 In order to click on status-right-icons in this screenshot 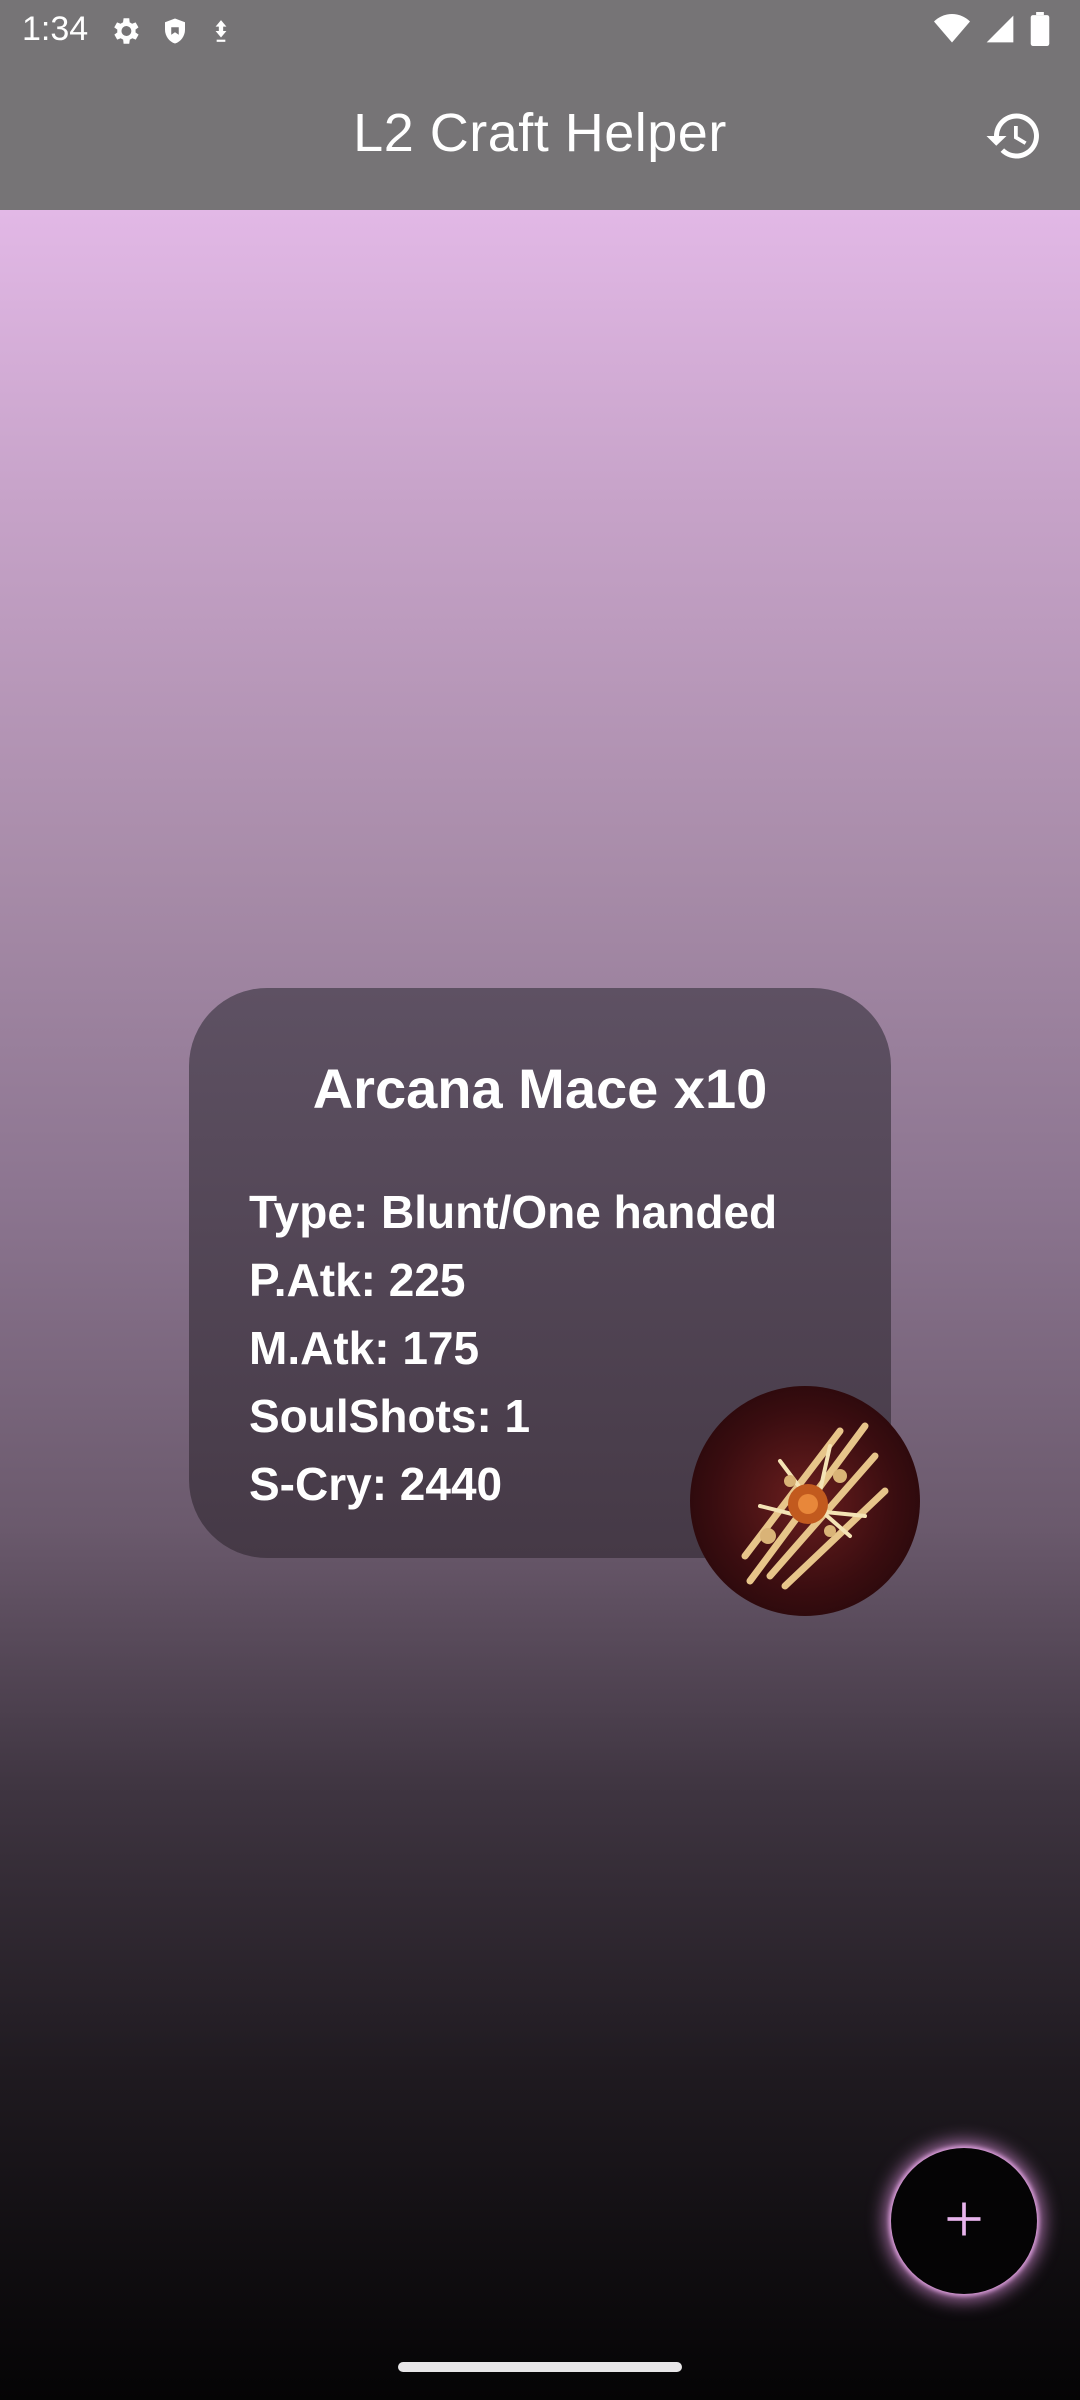, I will do `click(992, 31)`.